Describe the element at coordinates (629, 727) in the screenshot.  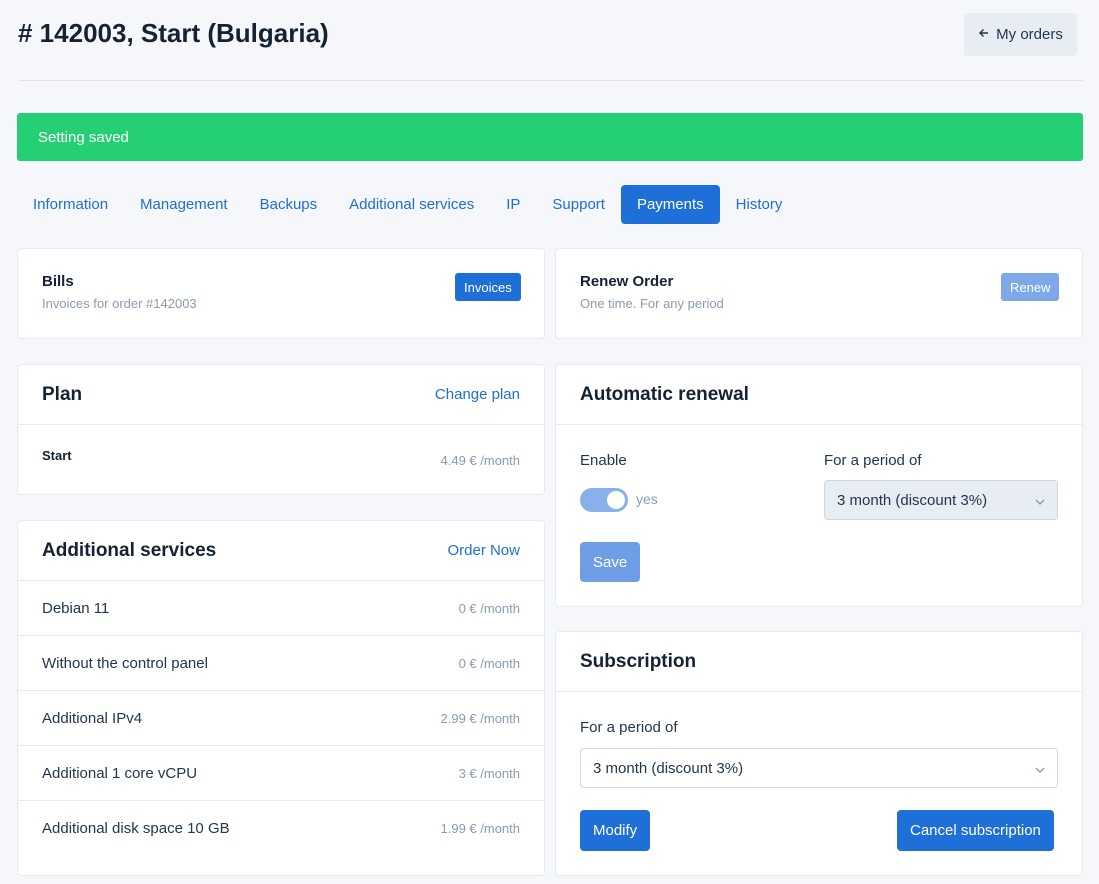
I see `subscription-period-label: For a period of` at that location.